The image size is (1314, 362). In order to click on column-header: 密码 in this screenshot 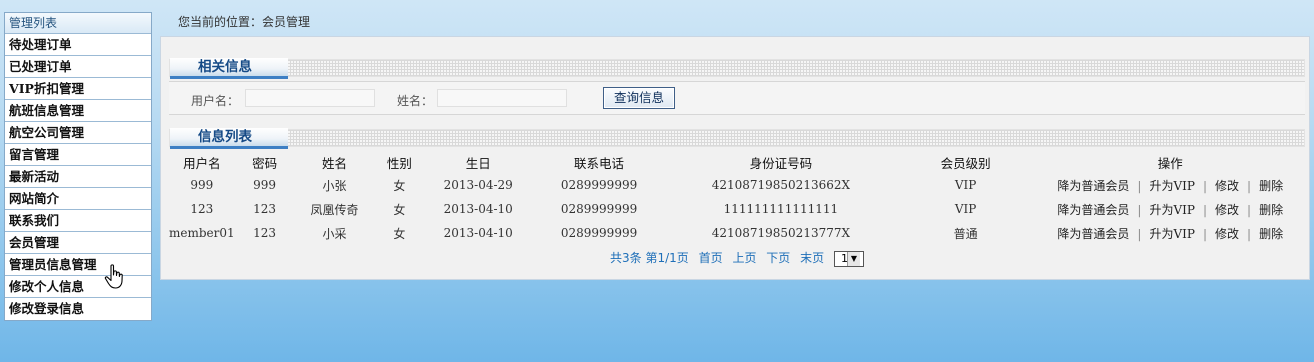, I will do `click(265, 163)`.